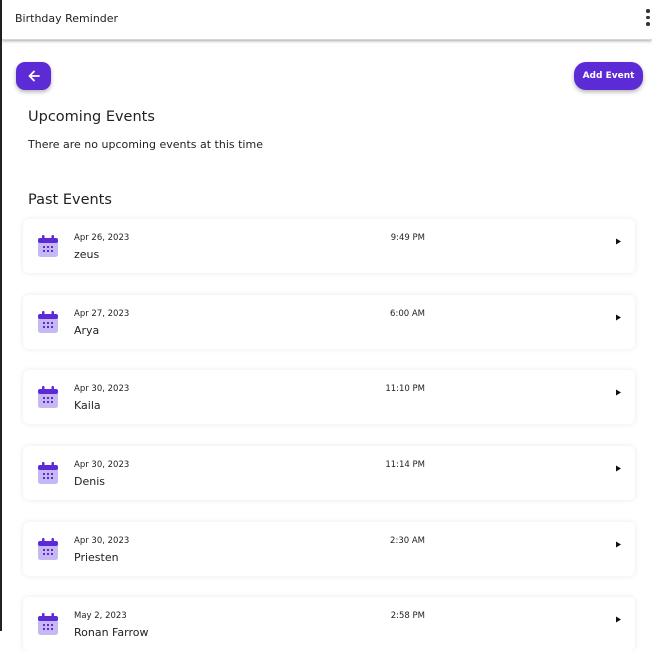 The image size is (652, 651). What do you see at coordinates (87, 254) in the screenshot?
I see `event-name: zeus` at bounding box center [87, 254].